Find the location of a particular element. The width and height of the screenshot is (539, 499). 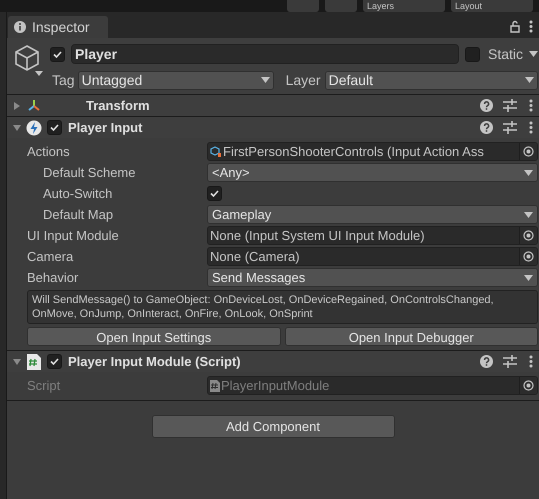

dropdown: <Any> is located at coordinates (372, 172).